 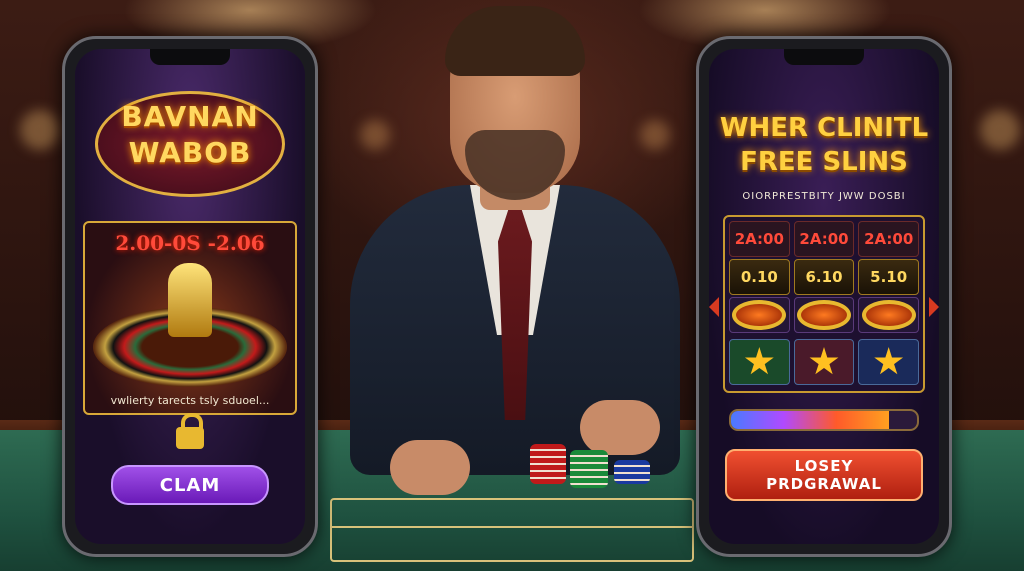 I want to click on star-row, so click(x=824, y=362).